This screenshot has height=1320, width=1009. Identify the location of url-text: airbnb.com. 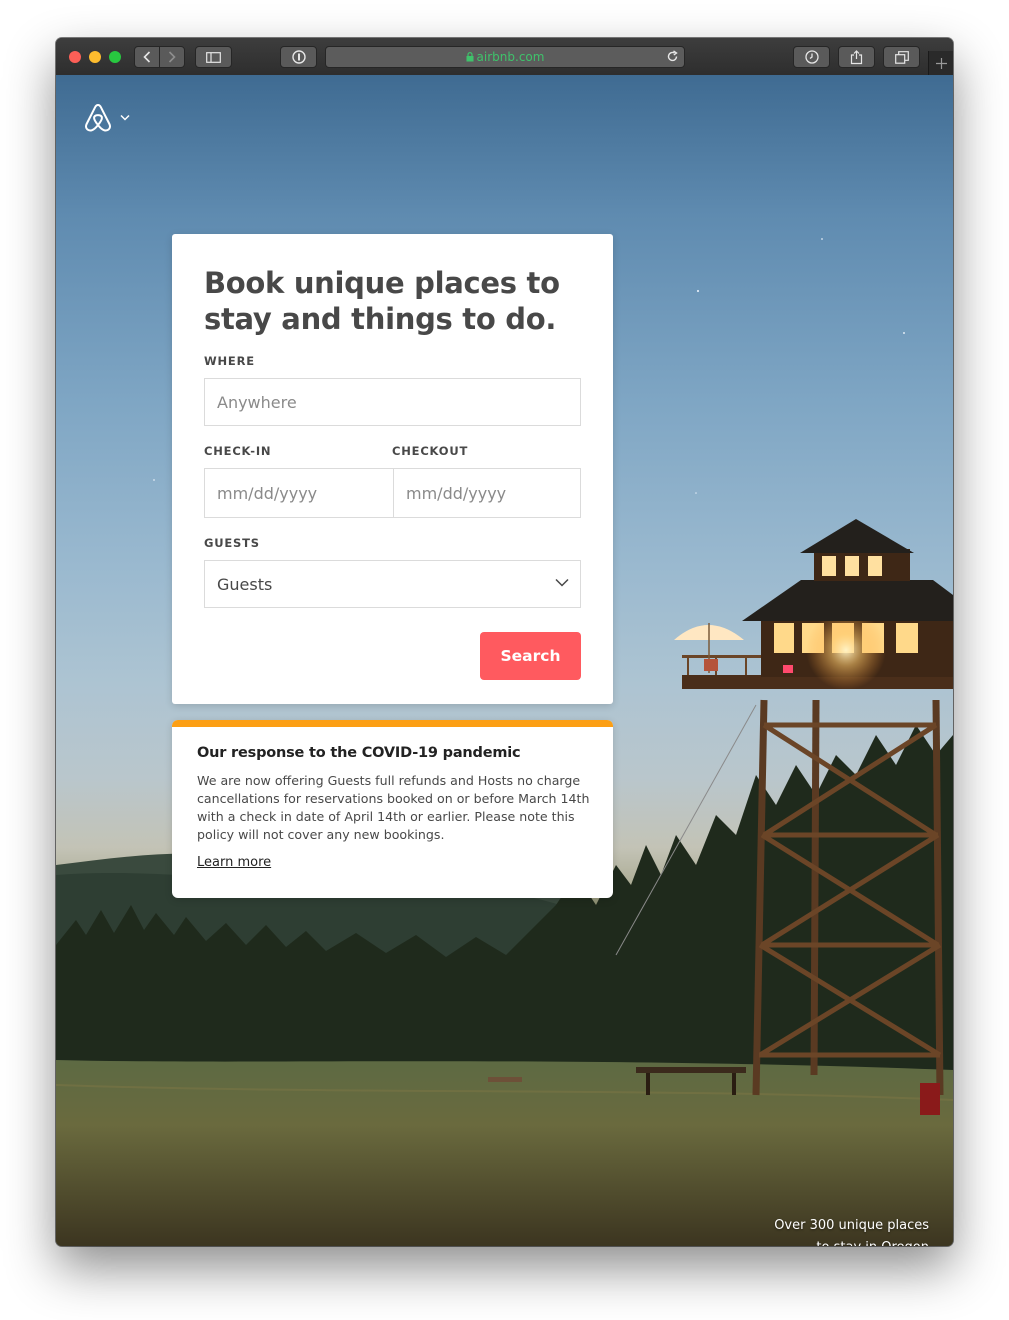
(510, 57).